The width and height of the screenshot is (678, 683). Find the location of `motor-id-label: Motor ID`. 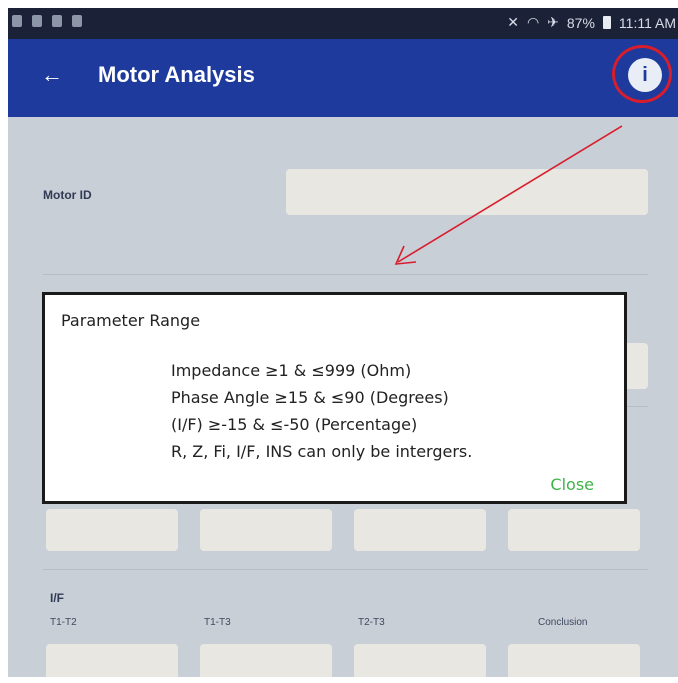

motor-id-label: Motor ID is located at coordinates (67, 195).